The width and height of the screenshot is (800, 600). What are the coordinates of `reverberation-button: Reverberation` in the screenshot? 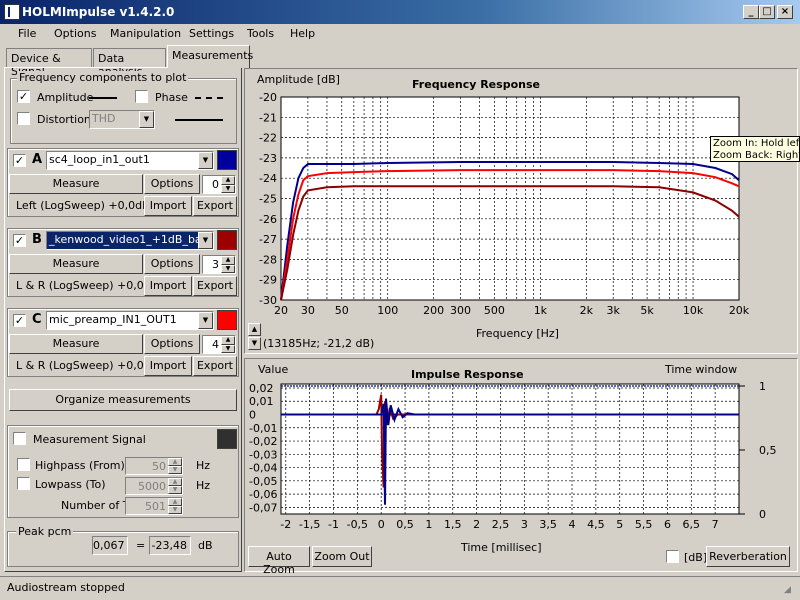 It's located at (748, 556).